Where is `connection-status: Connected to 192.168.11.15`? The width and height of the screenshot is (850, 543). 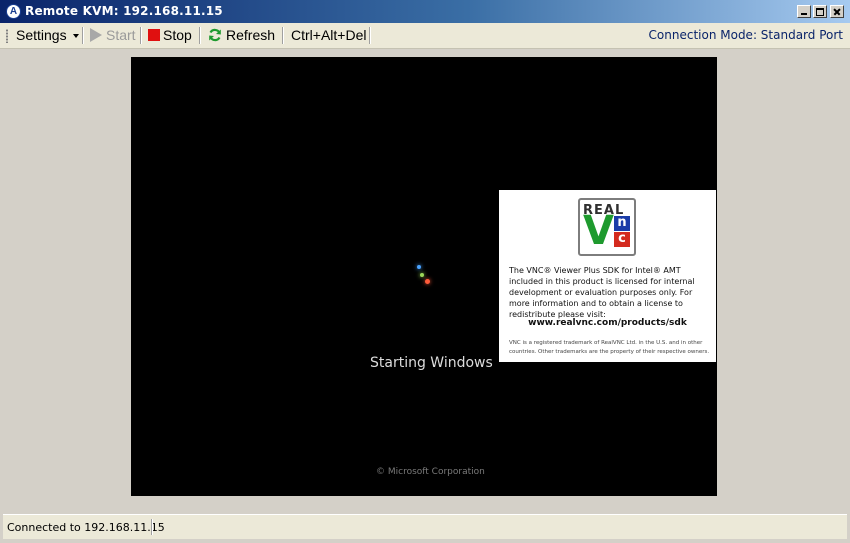 connection-status: Connected to 192.168.11.15 is located at coordinates (86, 527).